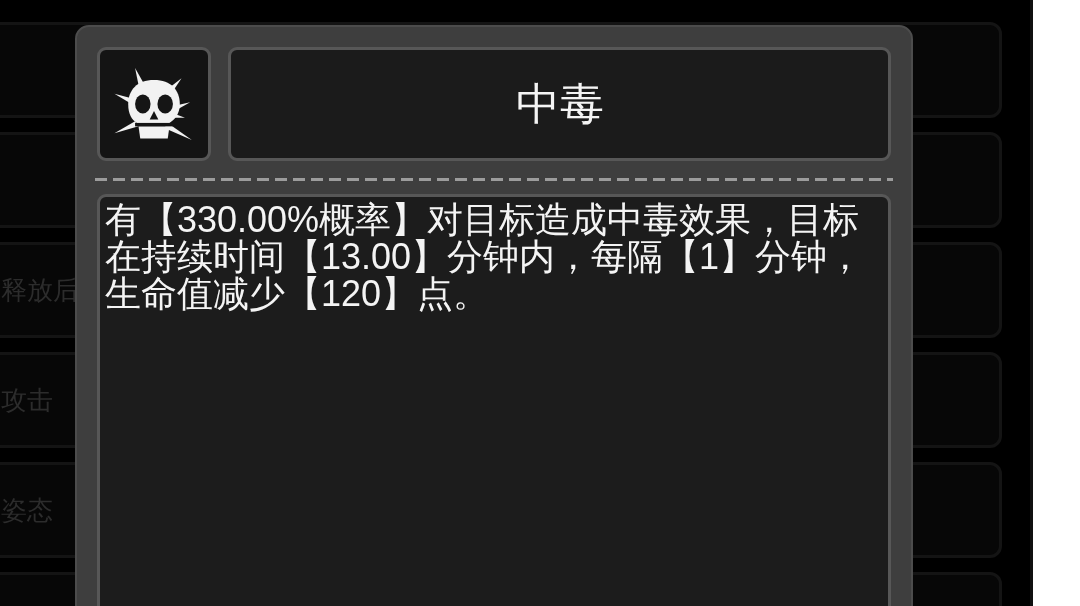 This screenshot has width=1080, height=606. I want to click on skull-icon, so click(154, 104).